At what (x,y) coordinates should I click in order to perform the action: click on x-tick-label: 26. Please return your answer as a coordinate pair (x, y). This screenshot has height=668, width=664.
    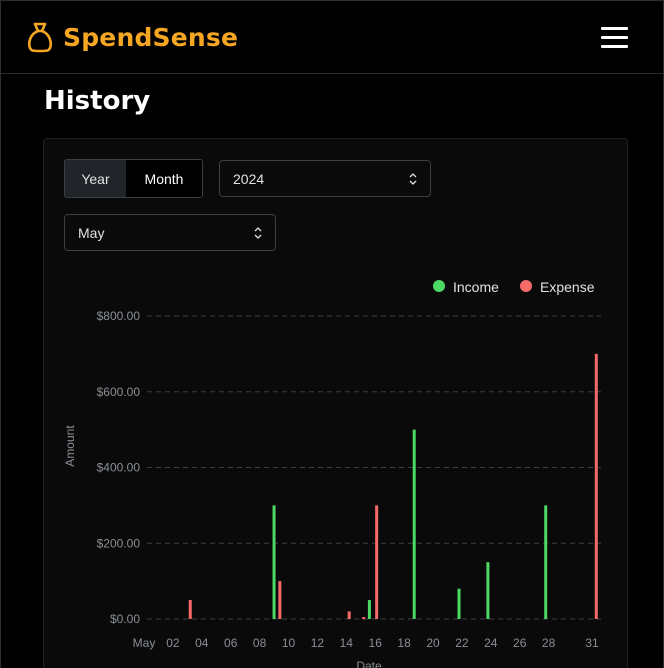
    Looking at the image, I should click on (520, 643).